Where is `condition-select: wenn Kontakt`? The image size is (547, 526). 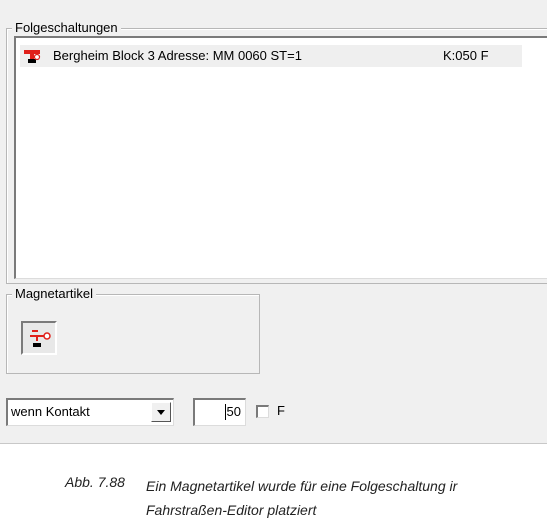
condition-select: wenn Kontakt is located at coordinates (90, 412).